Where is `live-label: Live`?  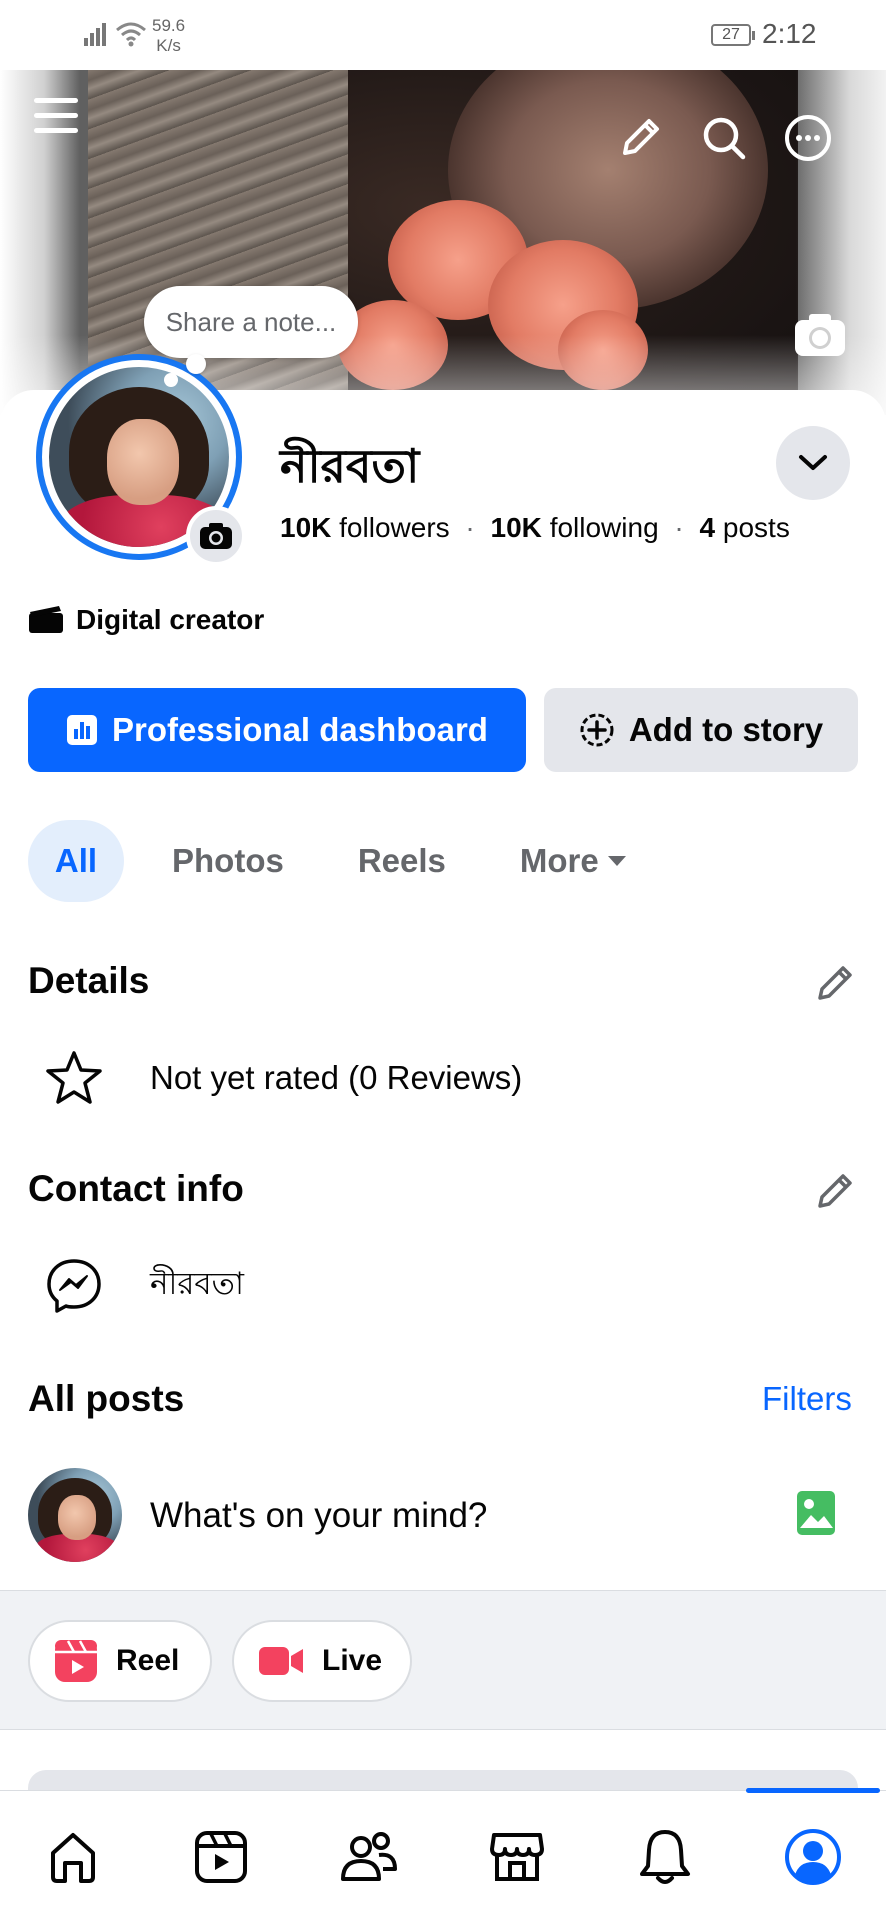
live-label: Live is located at coordinates (352, 1660).